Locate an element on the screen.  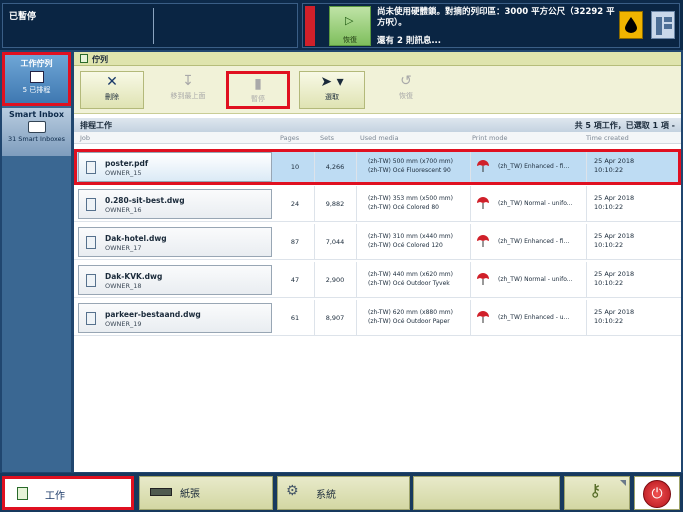
power-icon: ⏻ is located at coordinates (657, 494).